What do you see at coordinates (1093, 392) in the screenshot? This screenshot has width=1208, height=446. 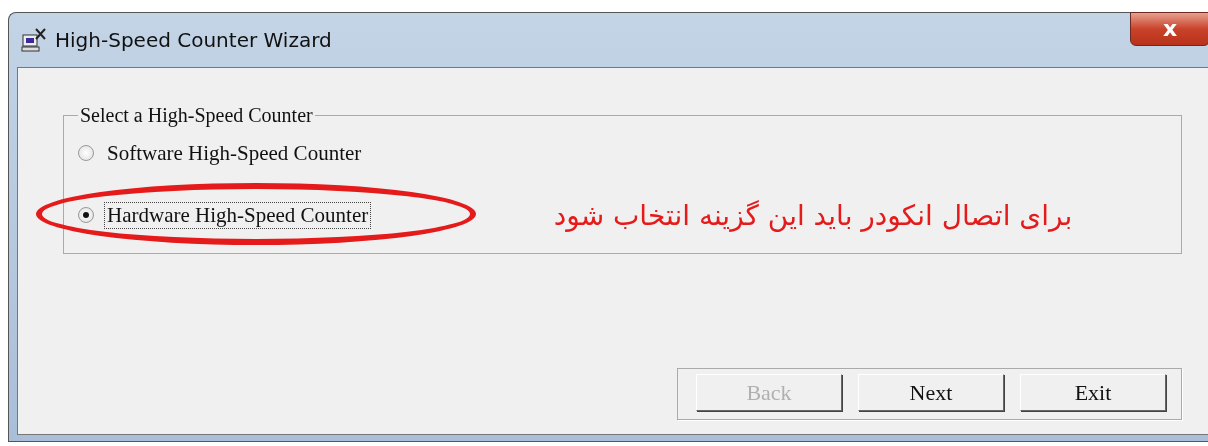 I see `wizard-button: Exit` at bounding box center [1093, 392].